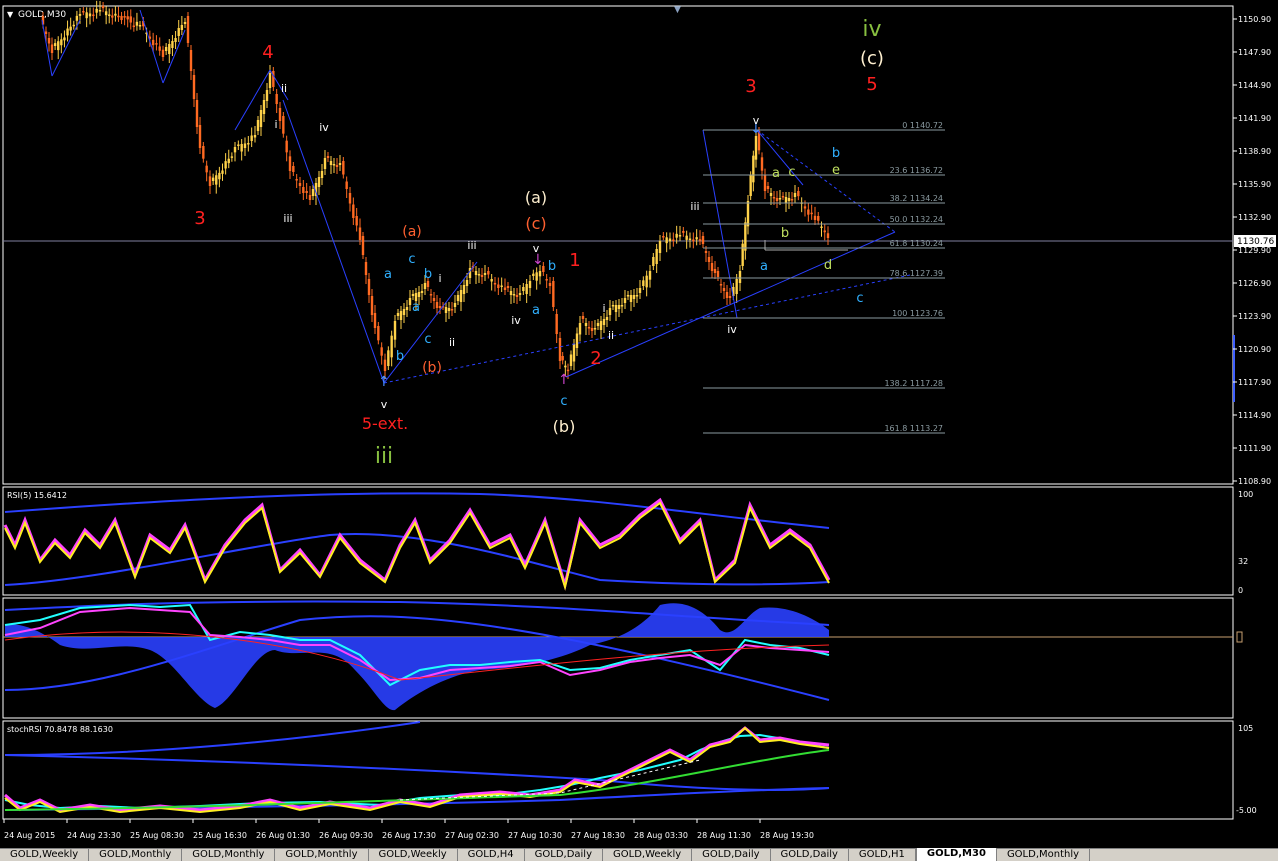  Describe the element at coordinates (267, 52) in the screenshot. I see `wave-label-red4: 4` at that location.